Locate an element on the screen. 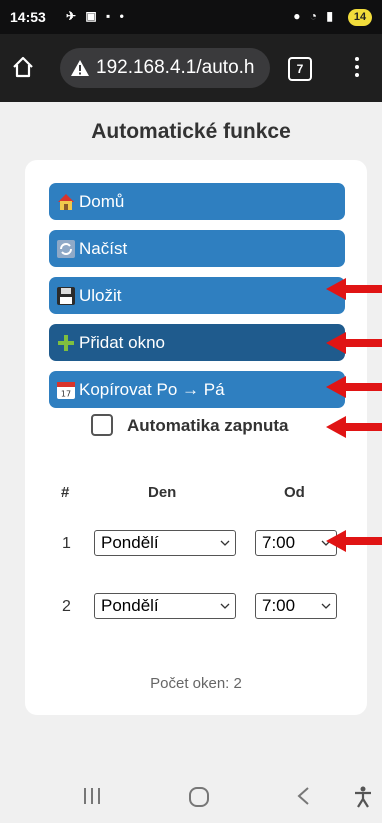 The image size is (382, 823). column-header-number: # is located at coordinates (65, 492).